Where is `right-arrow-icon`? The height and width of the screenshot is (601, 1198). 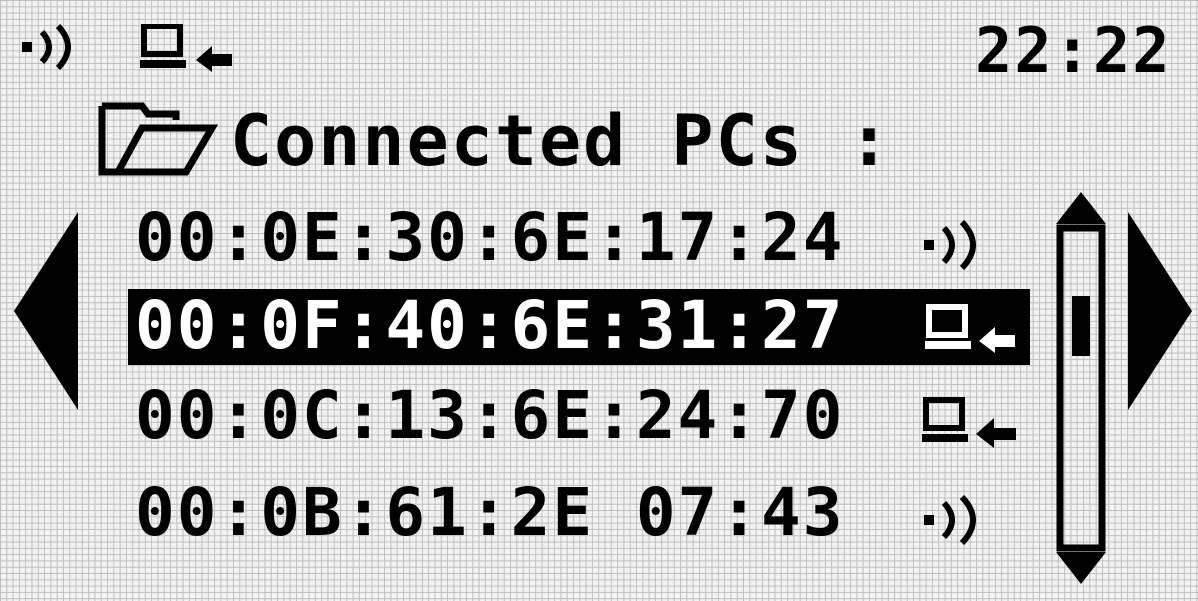
right-arrow-icon is located at coordinates (1159, 311).